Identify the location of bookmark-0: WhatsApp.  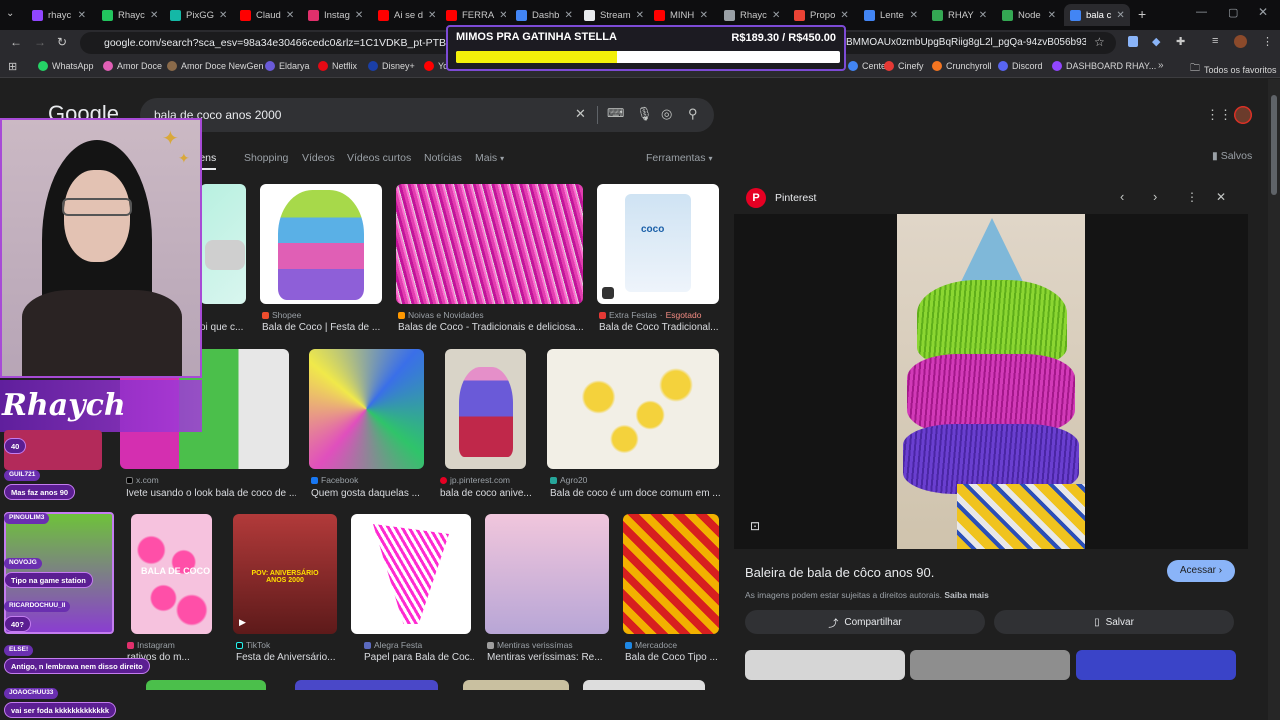
(66, 66).